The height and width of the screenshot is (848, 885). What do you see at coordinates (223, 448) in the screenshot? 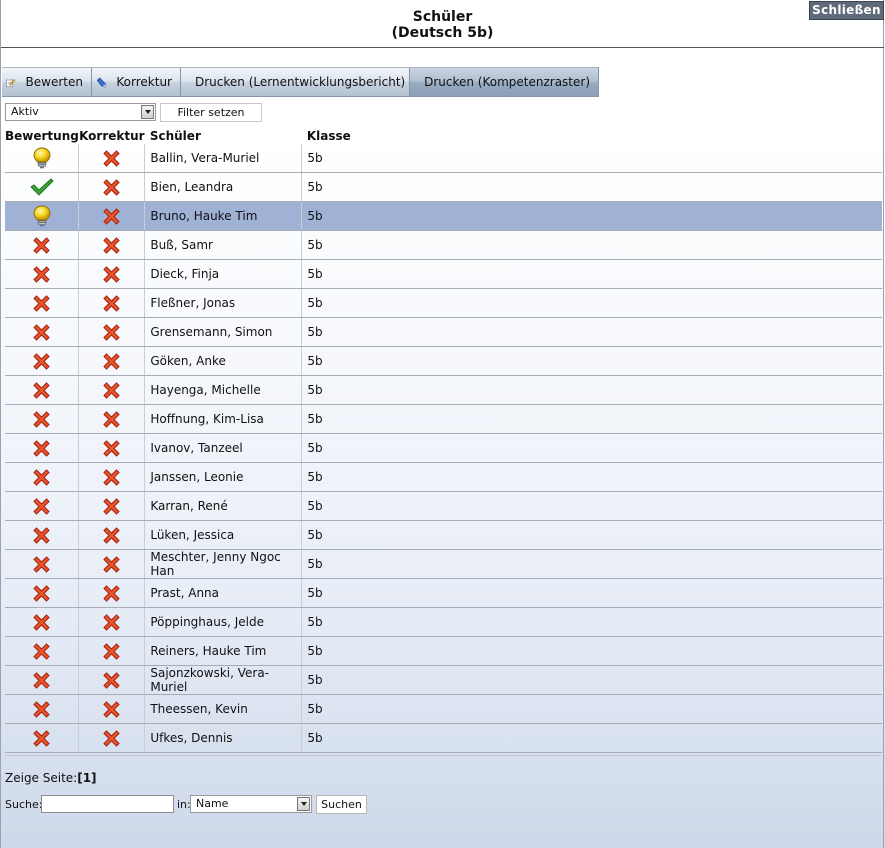
I see `cell-schueler: Ivanov, Tanzeel` at bounding box center [223, 448].